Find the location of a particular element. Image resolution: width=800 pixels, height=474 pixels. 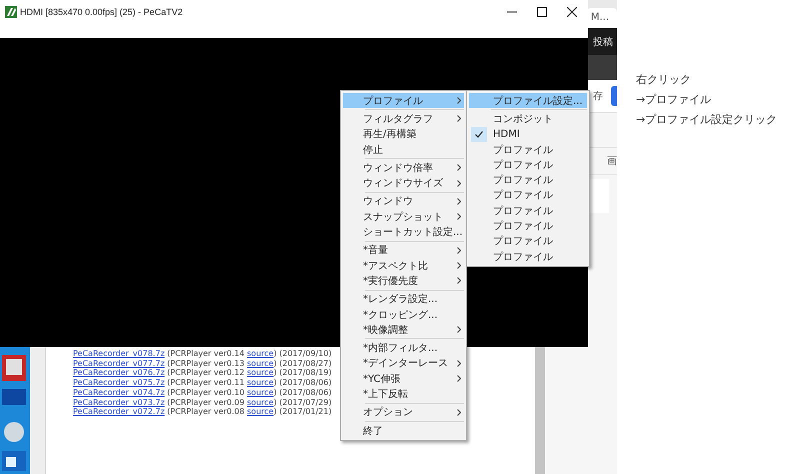

download-entry: PeCaRecorder_v075.7z (PCRPlayer ver0.11 source) (2017/08/06) is located at coordinates (202, 383).